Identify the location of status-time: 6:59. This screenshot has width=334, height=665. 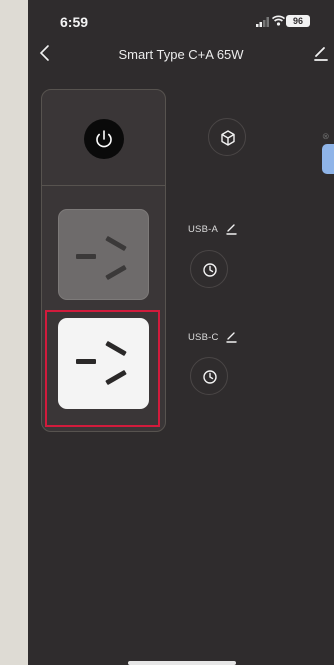
(74, 22).